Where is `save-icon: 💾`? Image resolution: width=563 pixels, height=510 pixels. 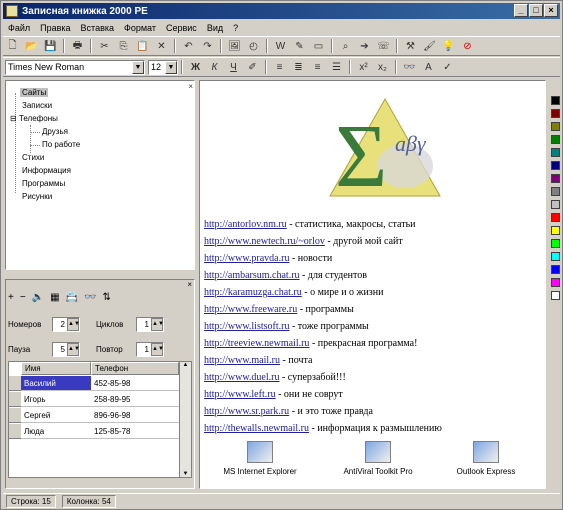 save-icon: 💾 is located at coordinates (50, 46).